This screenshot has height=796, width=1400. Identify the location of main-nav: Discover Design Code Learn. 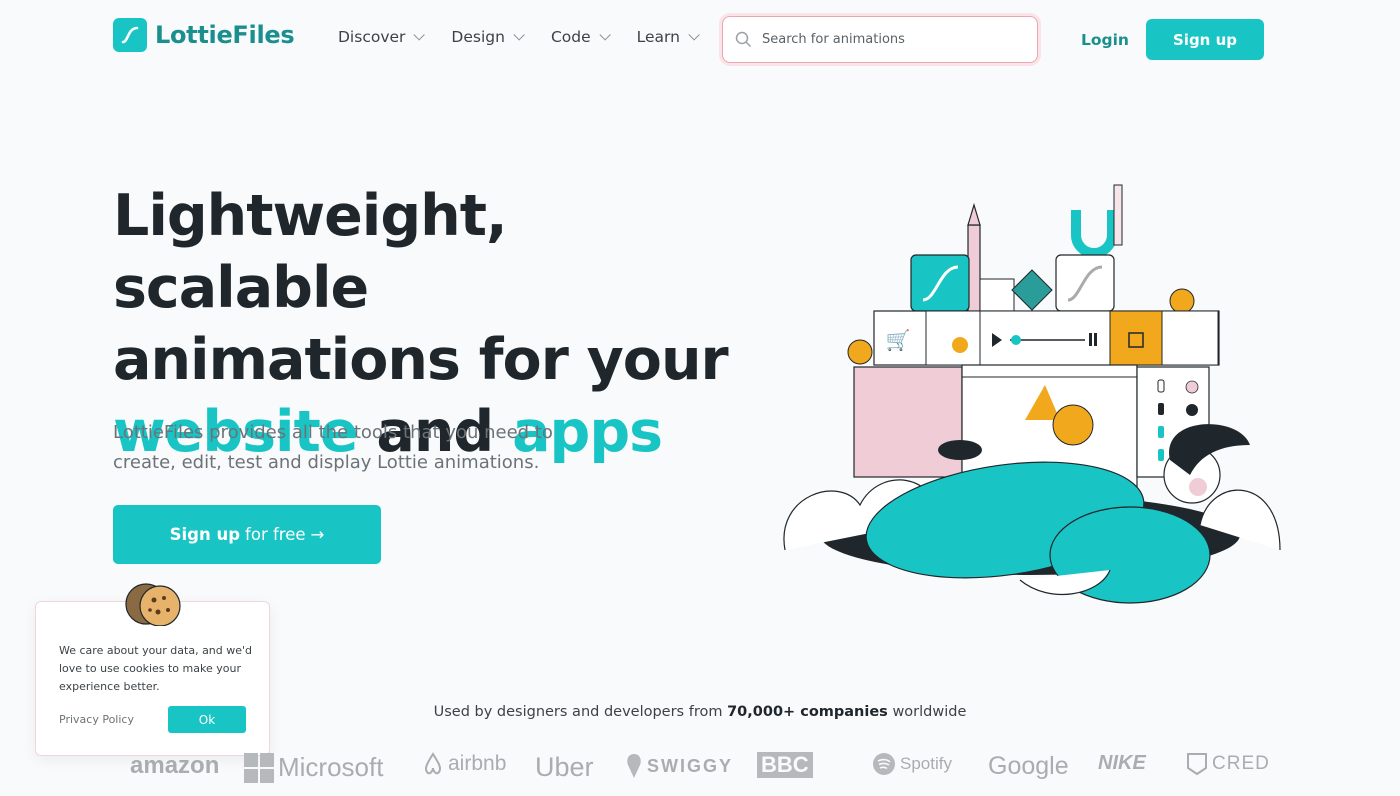
(519, 37).